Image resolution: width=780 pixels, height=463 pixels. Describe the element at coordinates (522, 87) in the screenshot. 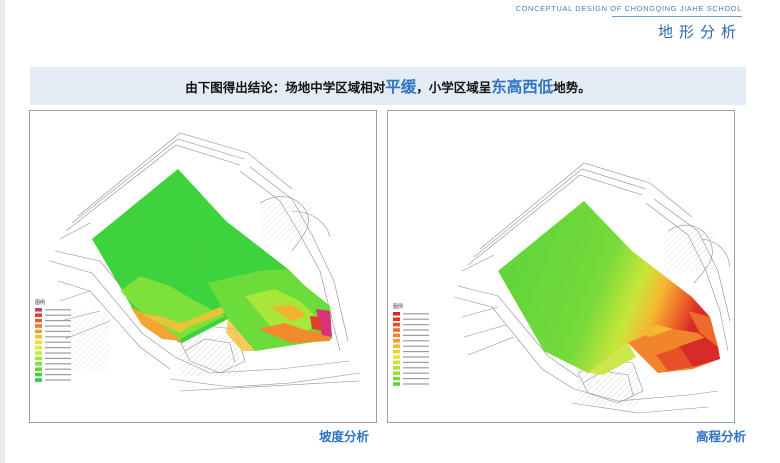

I see `banner-highlight-east-high-west-low: 东高西低` at that location.